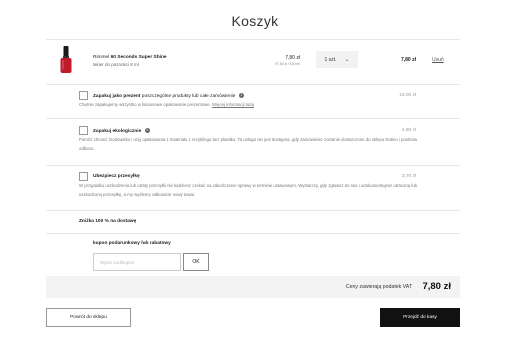 The width and height of the screenshot is (510, 340). I want to click on gift-wrap-checkbox, so click(83, 95).